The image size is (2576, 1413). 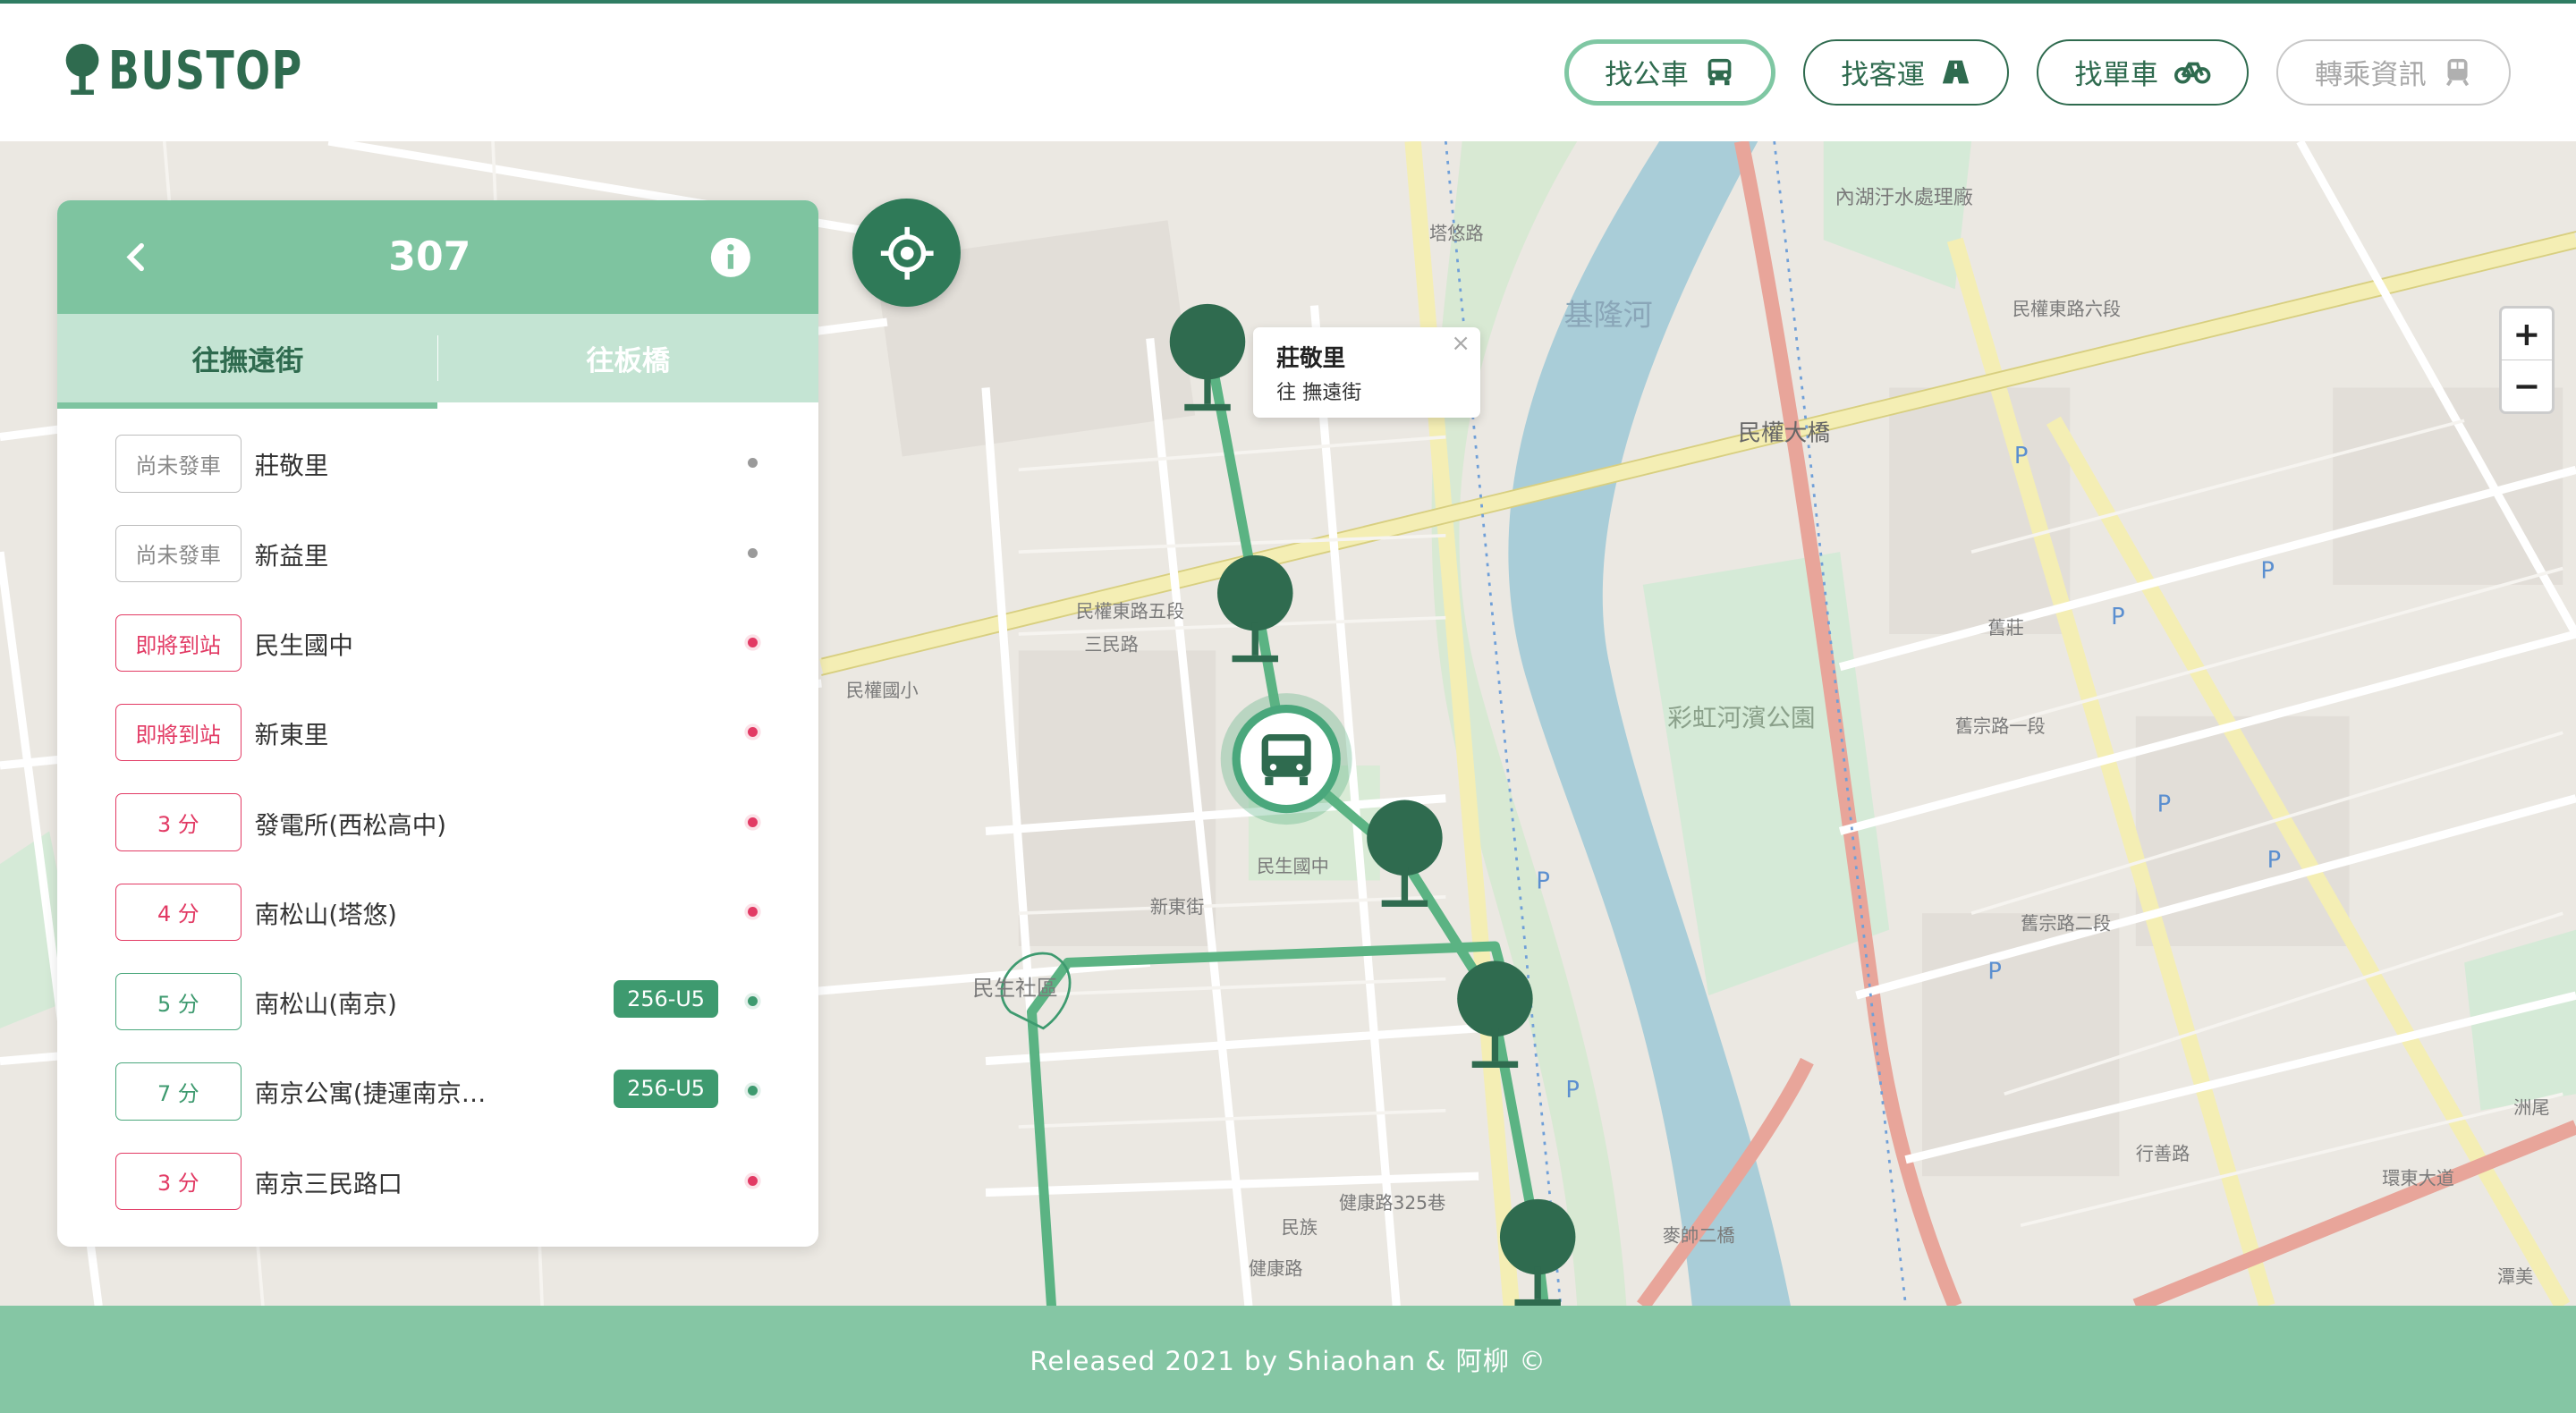 I want to click on map-label-road-10: 環東大道, so click(x=2418, y=1178).